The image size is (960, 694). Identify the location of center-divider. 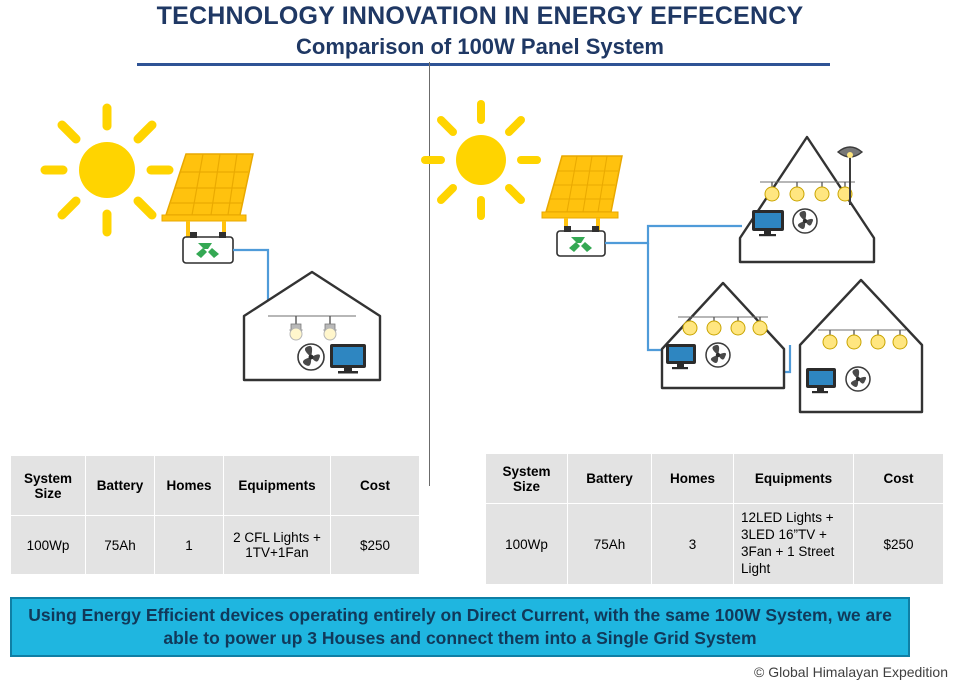
(429, 274).